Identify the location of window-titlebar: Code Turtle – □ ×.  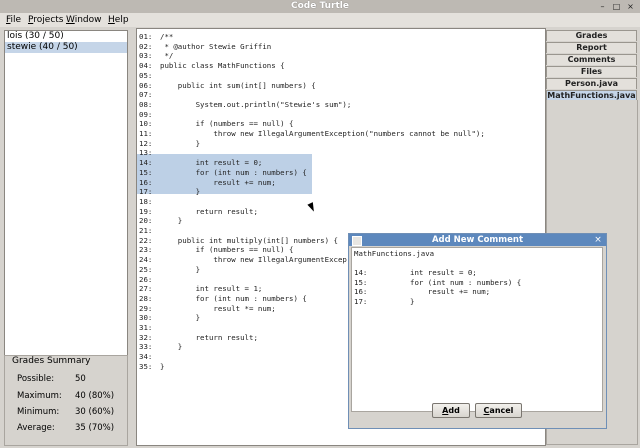
(320, 7).